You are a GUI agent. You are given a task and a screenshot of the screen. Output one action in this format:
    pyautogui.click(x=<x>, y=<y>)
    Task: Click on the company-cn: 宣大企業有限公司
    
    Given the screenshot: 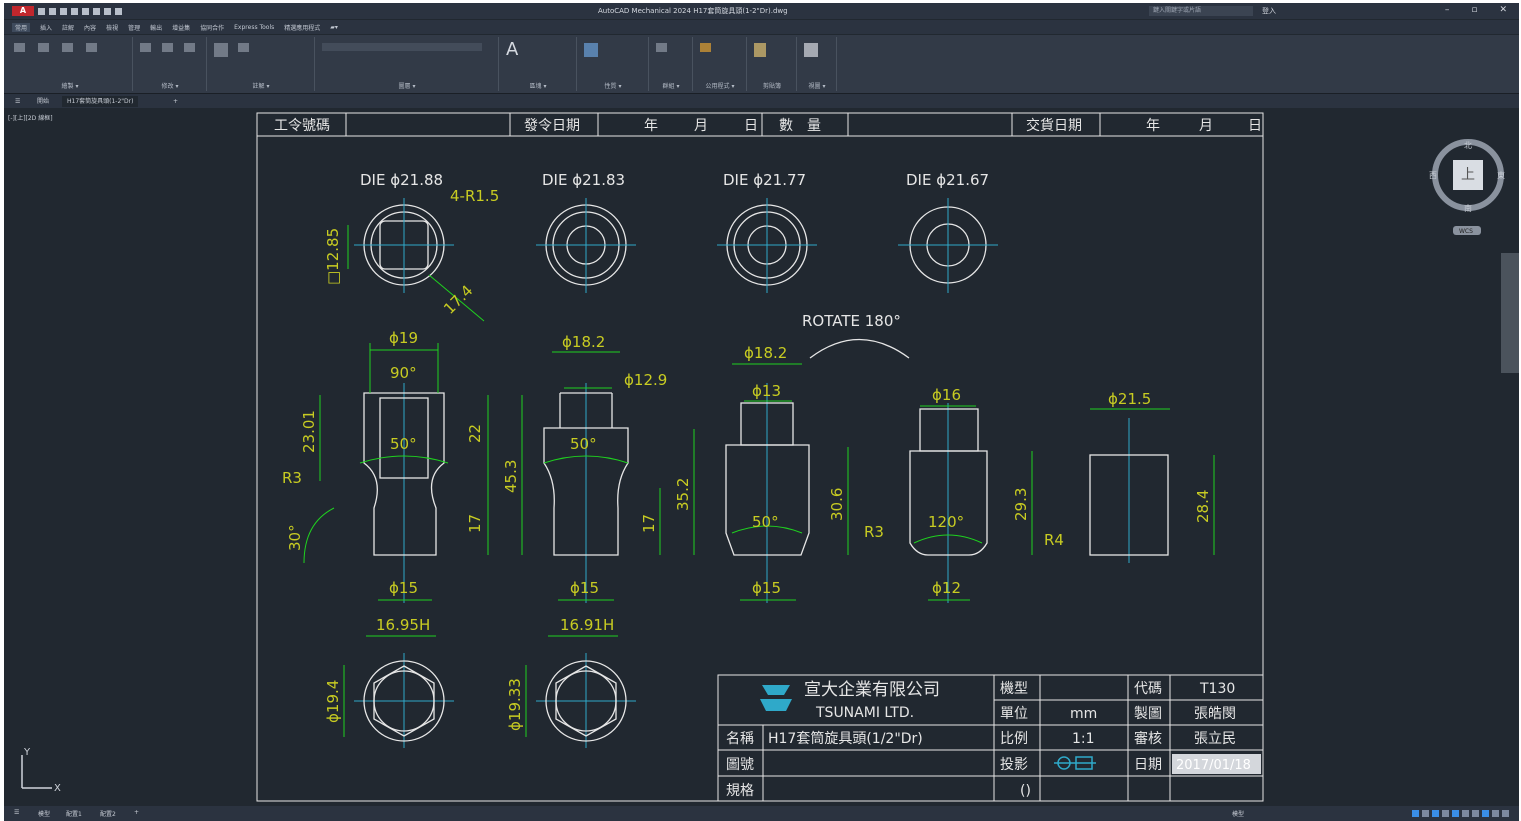 What is the action you would take?
    pyautogui.click(x=872, y=690)
    